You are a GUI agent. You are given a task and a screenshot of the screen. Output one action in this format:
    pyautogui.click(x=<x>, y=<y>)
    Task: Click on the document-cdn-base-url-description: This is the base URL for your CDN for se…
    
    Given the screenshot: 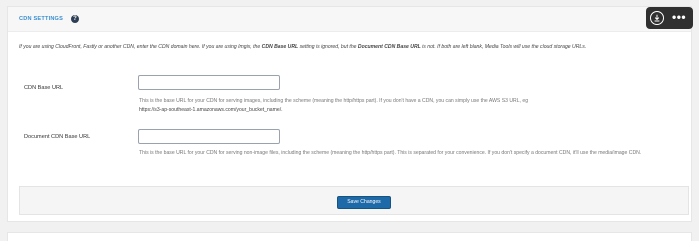 What is the action you would take?
    pyautogui.click(x=390, y=153)
    